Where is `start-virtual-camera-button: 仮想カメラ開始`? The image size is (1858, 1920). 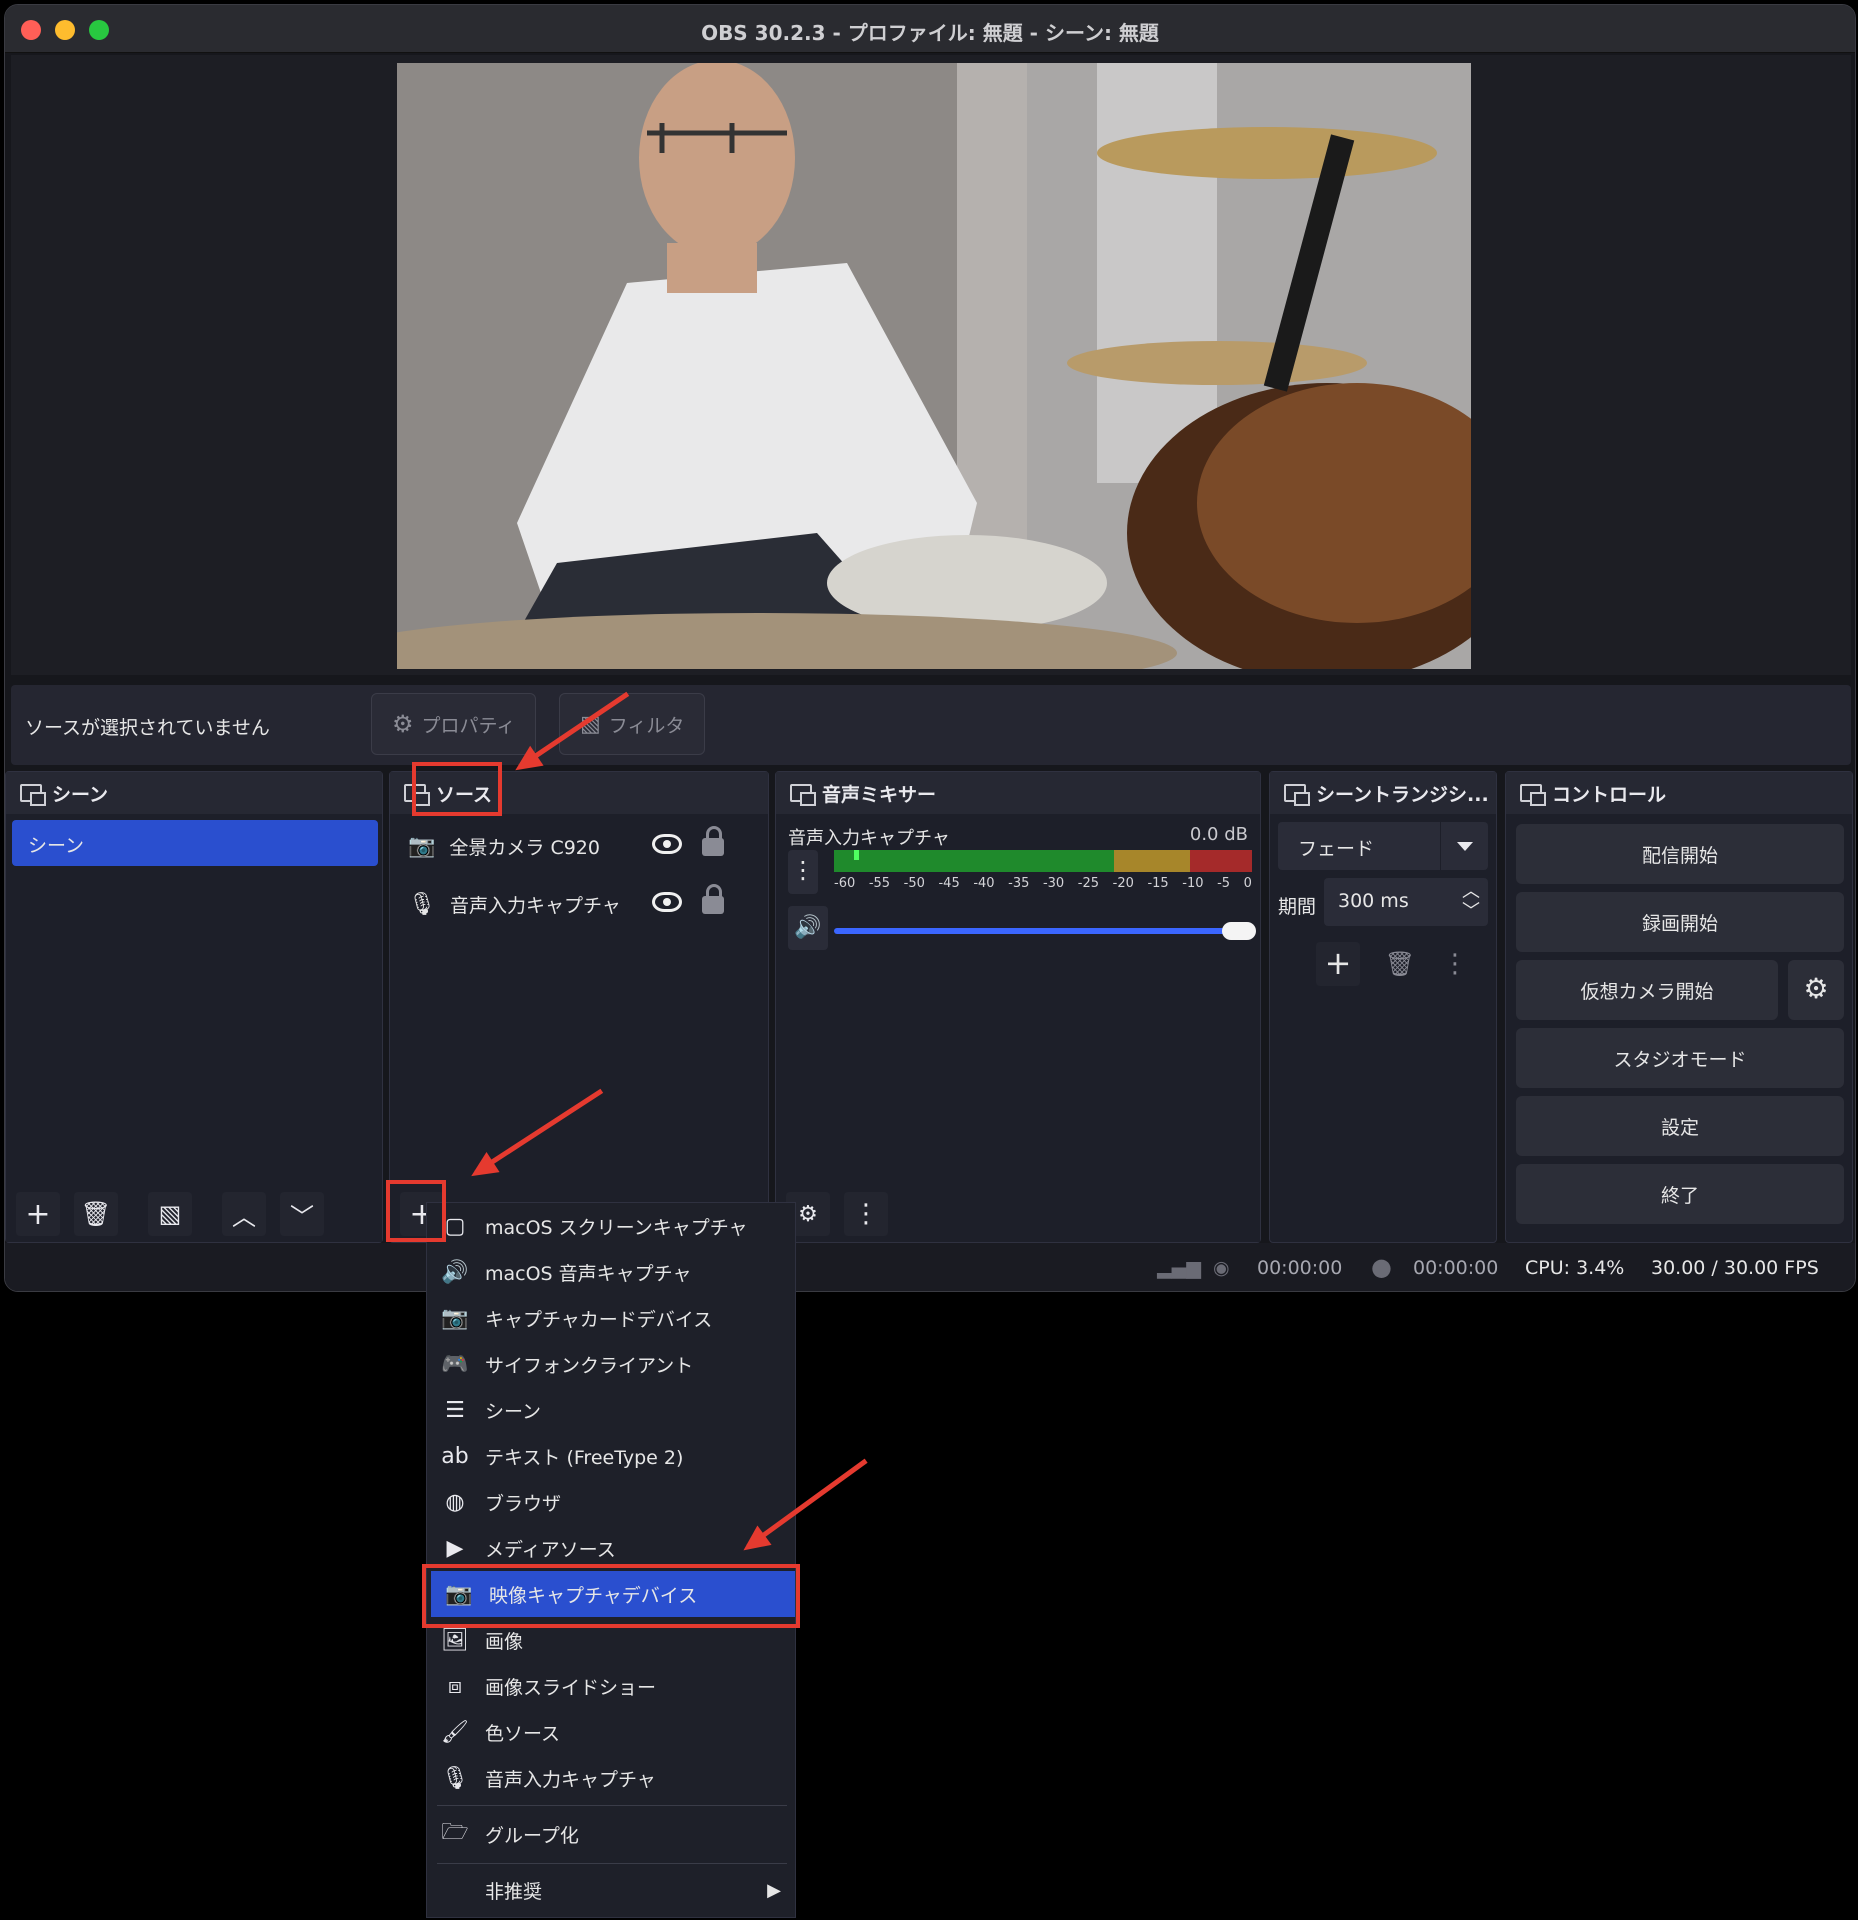
start-virtual-camera-button: 仮想カメラ開始 is located at coordinates (1647, 990).